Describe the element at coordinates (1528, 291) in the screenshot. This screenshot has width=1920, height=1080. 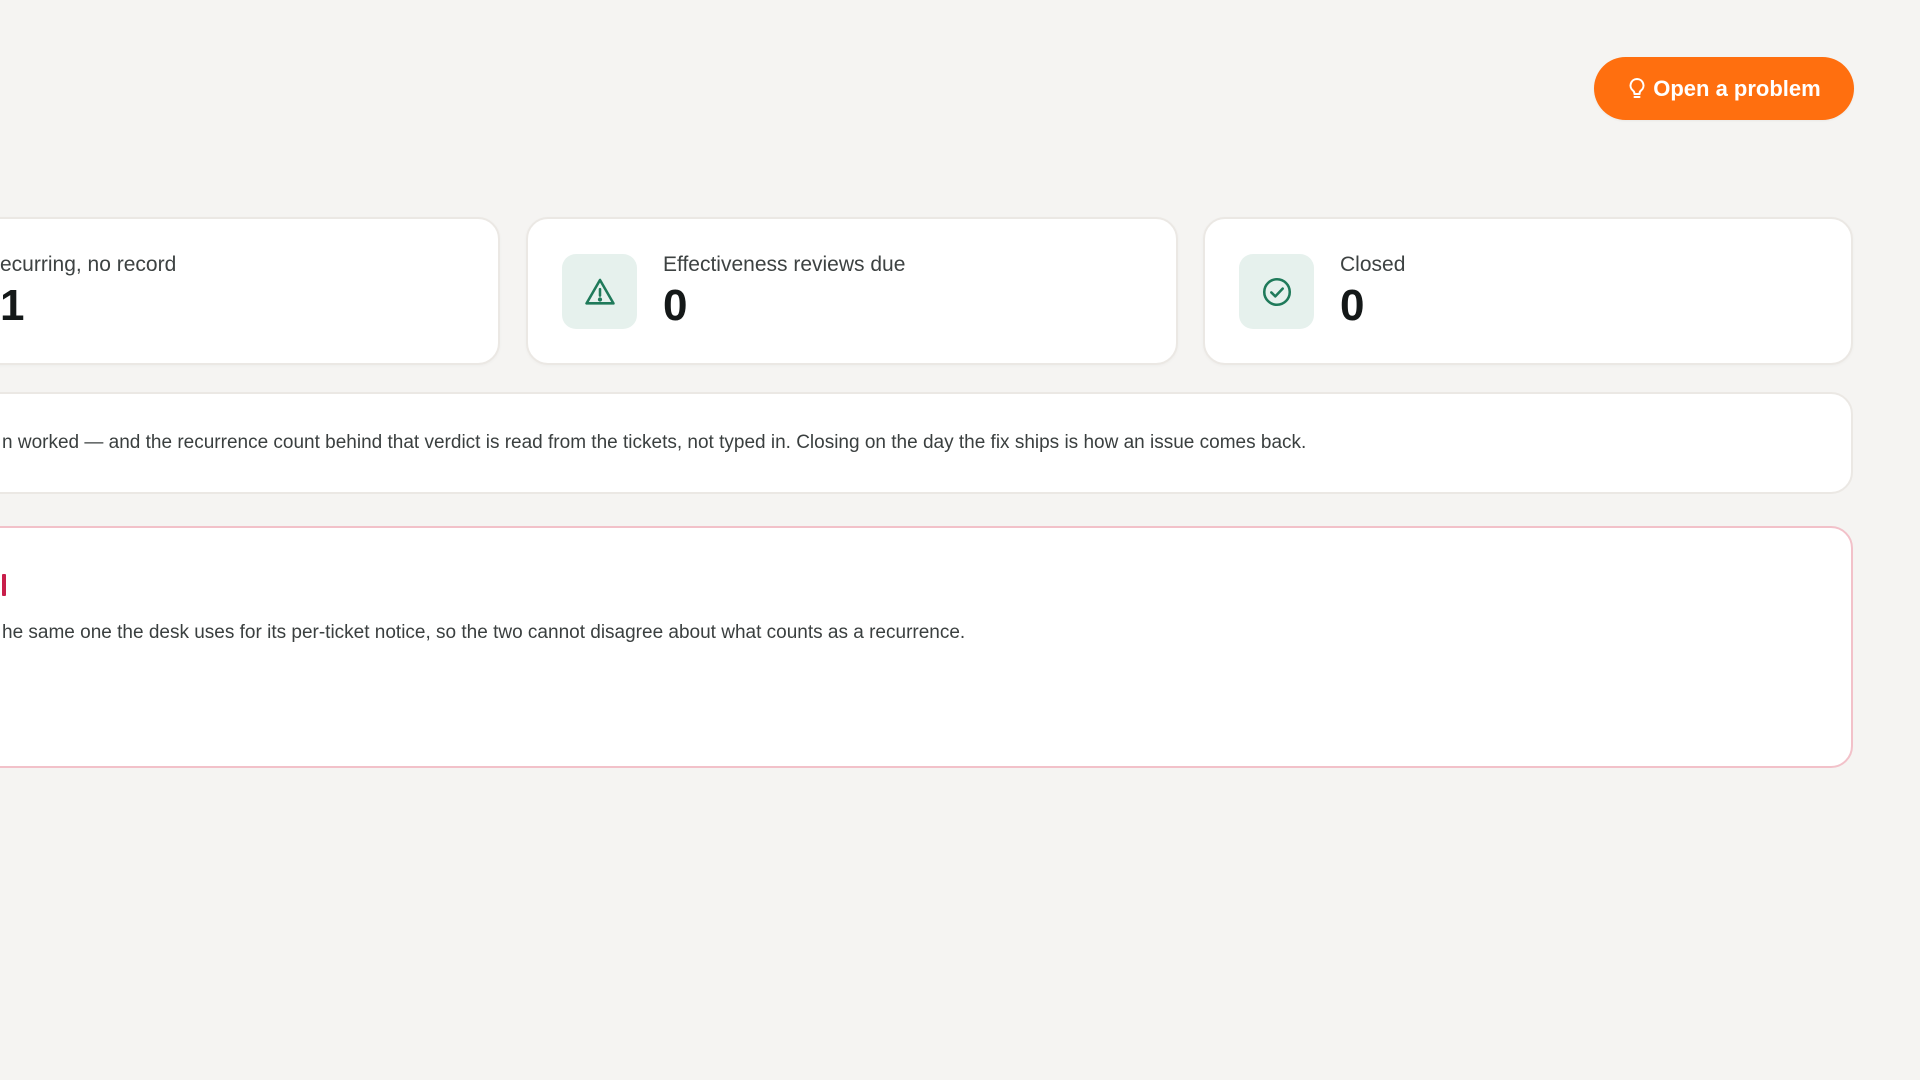
I see `stat-card-closed: Closed 0` at that location.